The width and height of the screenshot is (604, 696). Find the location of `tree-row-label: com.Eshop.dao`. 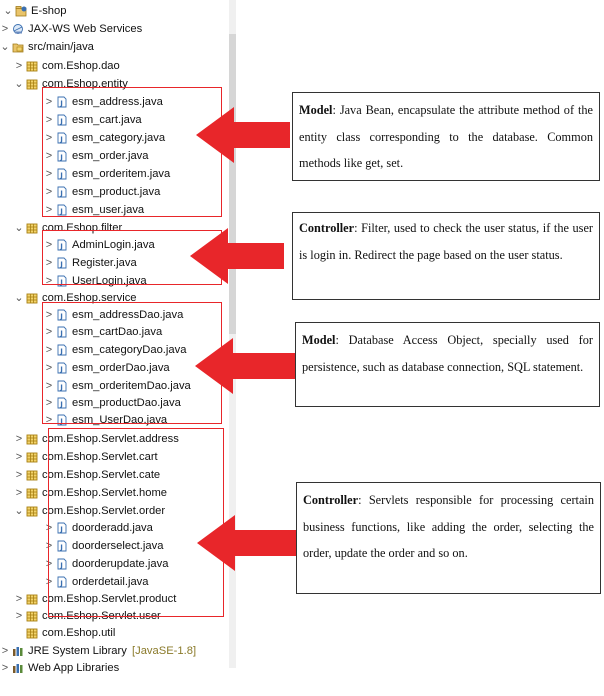

tree-row-label: com.Eshop.dao is located at coordinates (81, 66).